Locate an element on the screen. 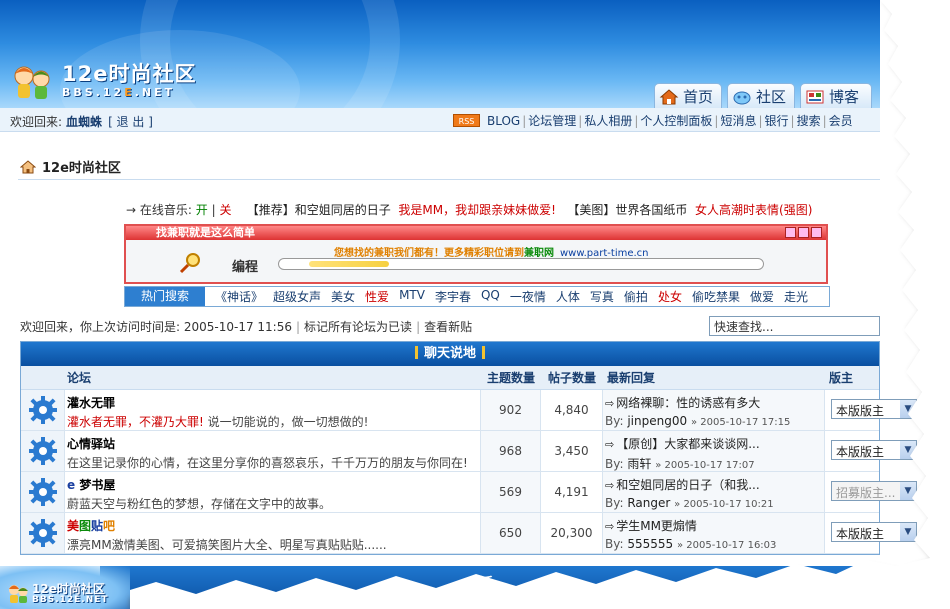  close-icon is located at coordinates (816, 232).